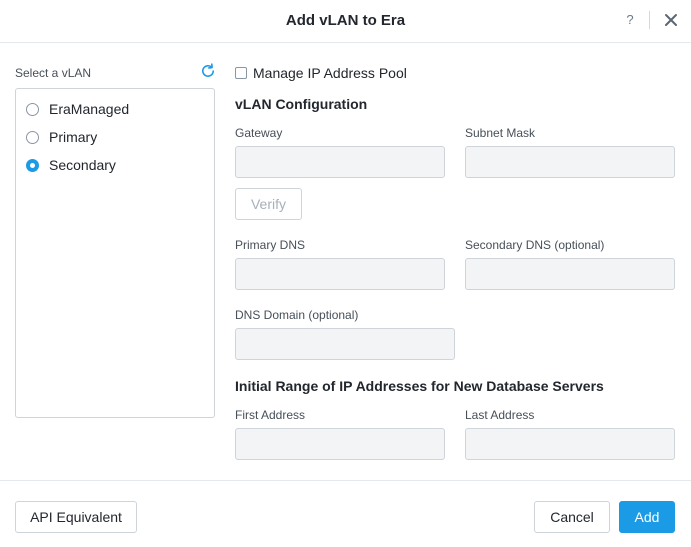 This screenshot has height=547, width=691. Describe the element at coordinates (345, 344) in the screenshot. I see `dns-domain-input` at that location.